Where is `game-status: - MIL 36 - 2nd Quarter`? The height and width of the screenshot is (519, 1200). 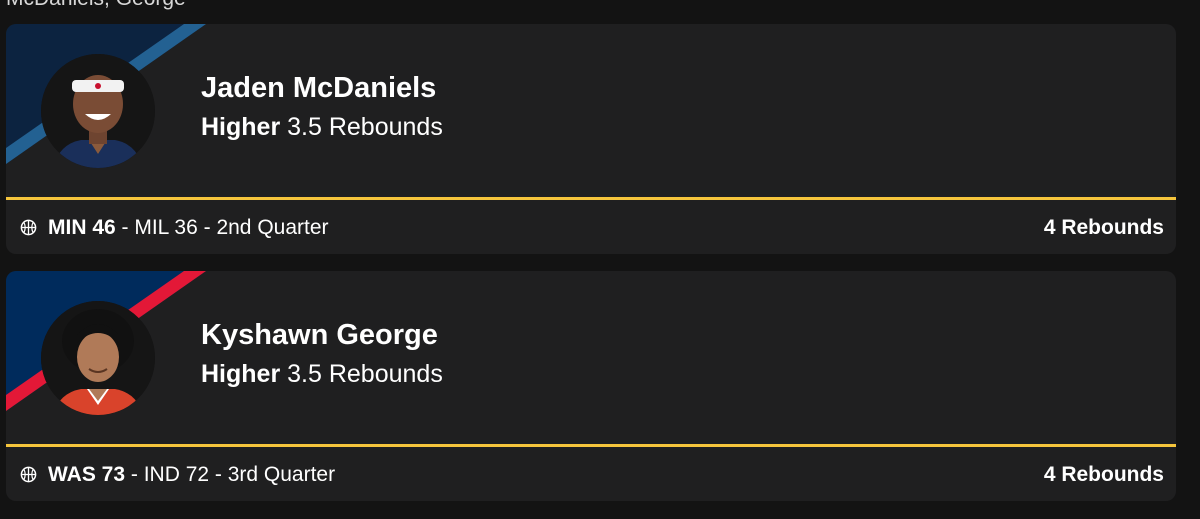 game-status: - MIL 36 - 2nd Quarter is located at coordinates (225, 227).